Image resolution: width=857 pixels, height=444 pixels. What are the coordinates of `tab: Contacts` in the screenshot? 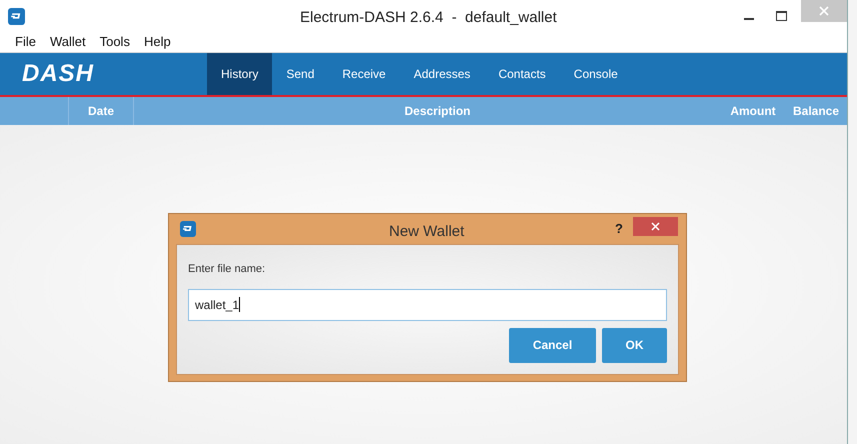 It's located at (522, 74).